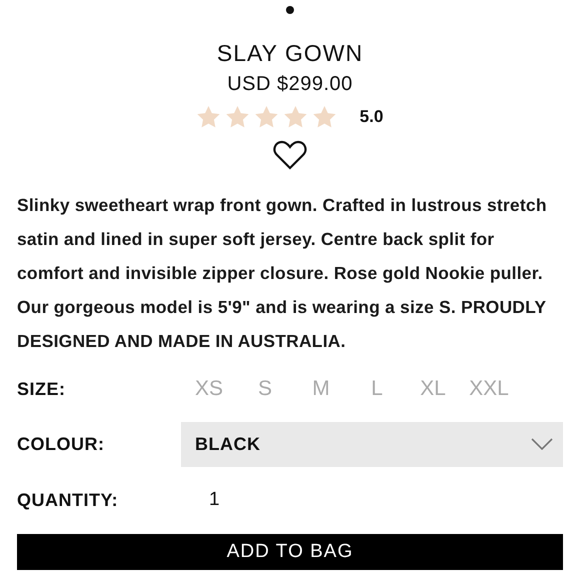  Describe the element at coordinates (42, 389) in the screenshot. I see `size-label: SIZE:` at that location.